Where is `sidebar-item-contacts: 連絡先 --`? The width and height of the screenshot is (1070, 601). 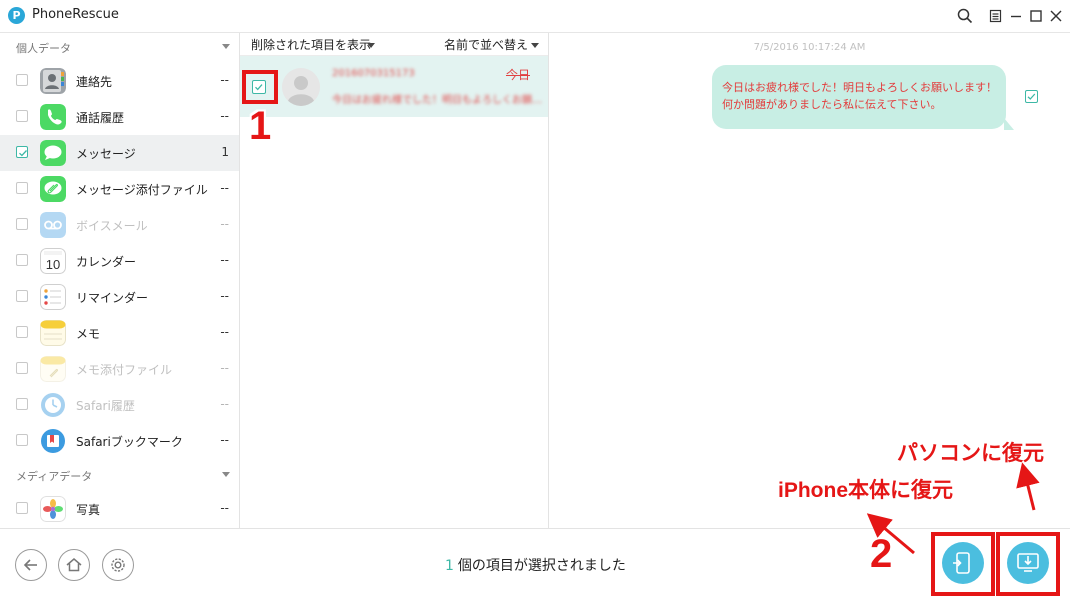 sidebar-item-contacts: 連絡先 -- is located at coordinates (119, 81).